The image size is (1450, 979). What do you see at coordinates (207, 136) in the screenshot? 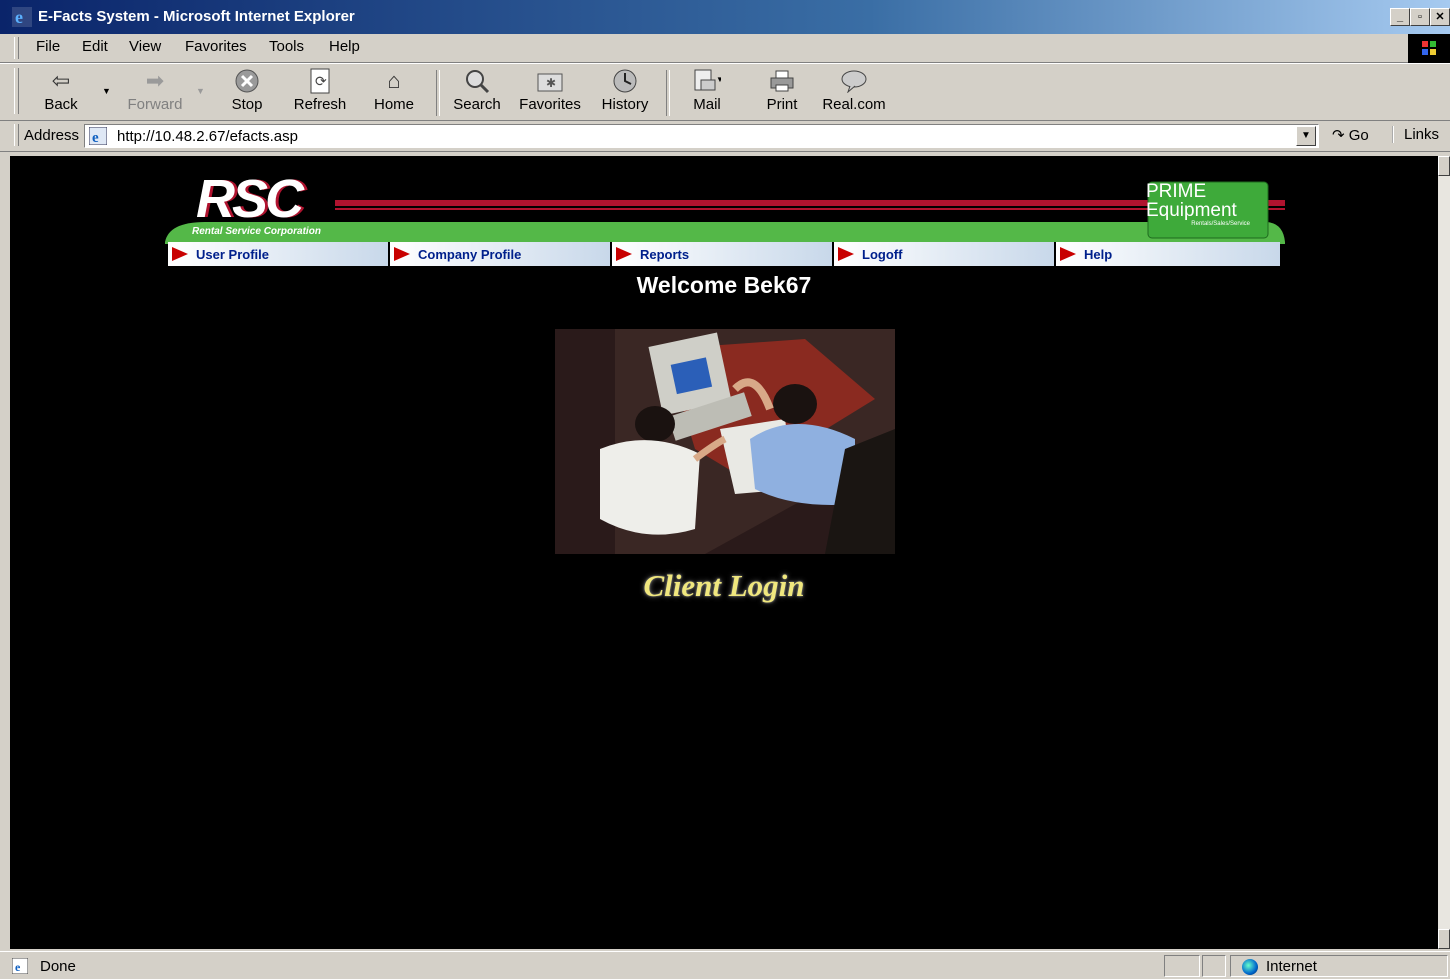
I see `address-url: http://10.48.2.67/efacts.asp` at bounding box center [207, 136].